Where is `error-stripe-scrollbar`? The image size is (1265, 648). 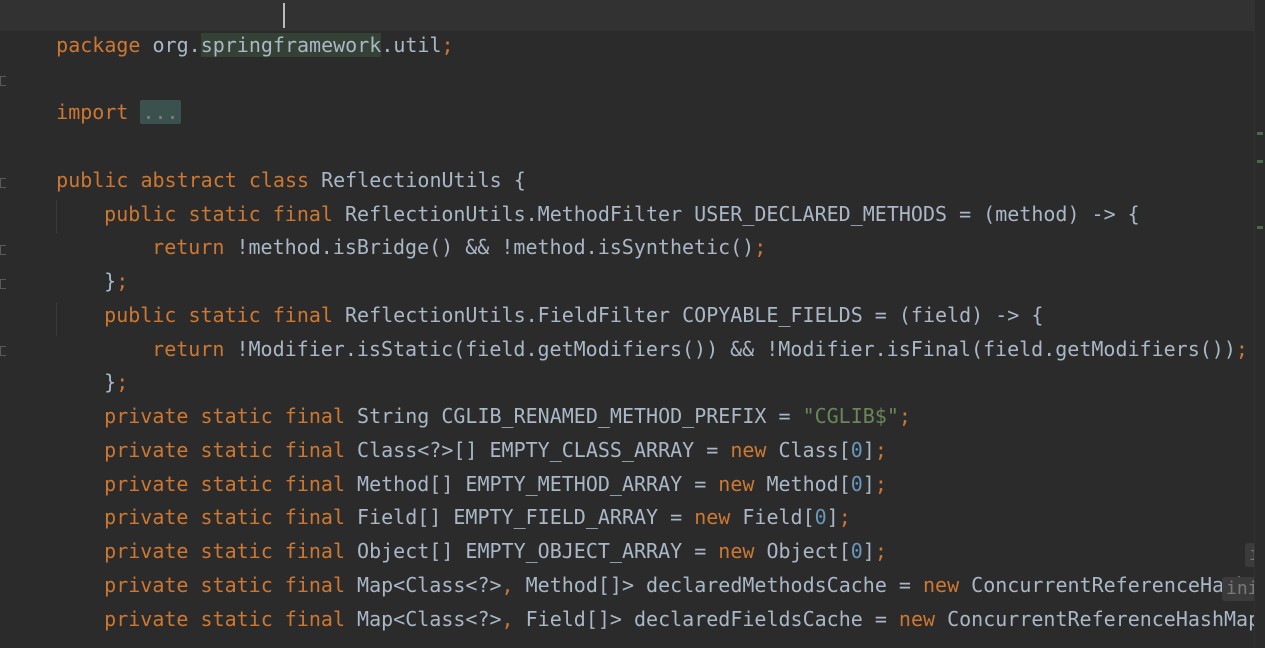 error-stripe-scrollbar is located at coordinates (1259, 324).